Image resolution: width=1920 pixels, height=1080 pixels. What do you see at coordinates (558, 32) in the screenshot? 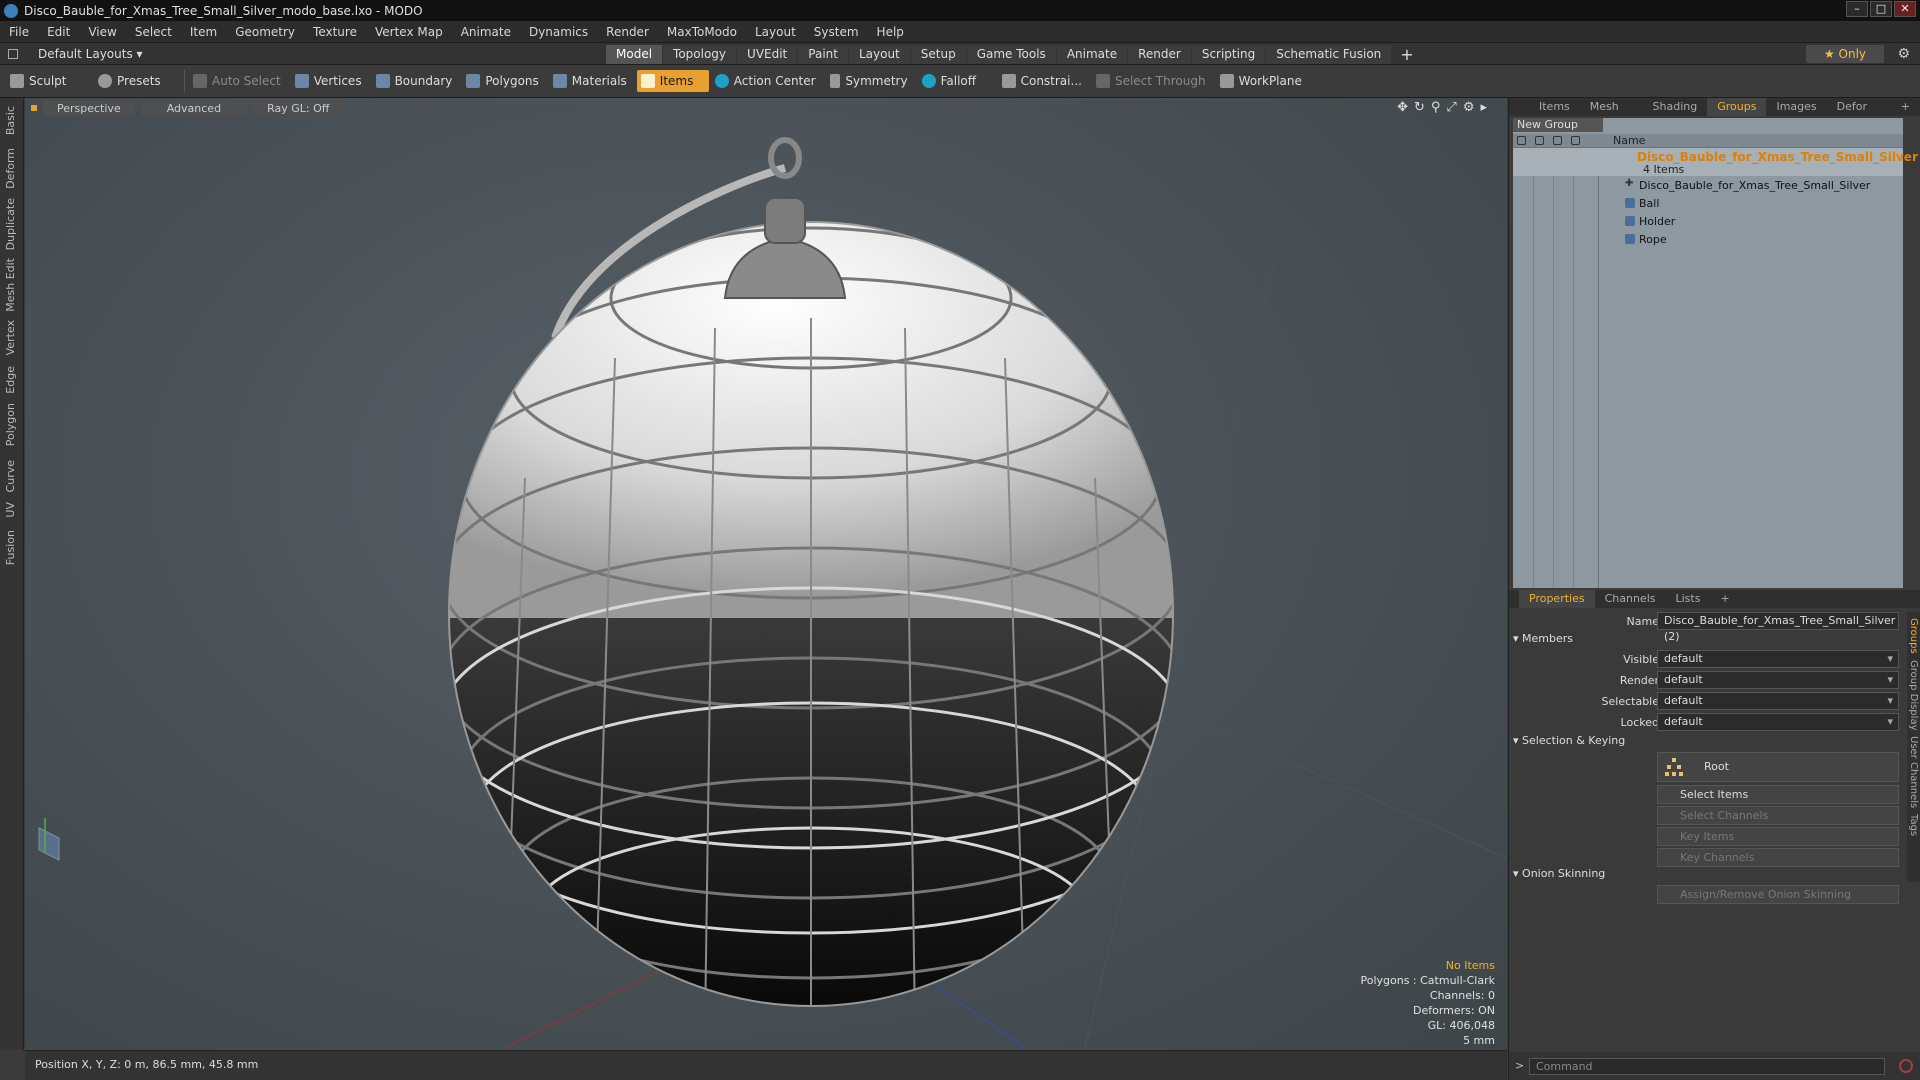
I see `menu-dynamics: Dynamics` at bounding box center [558, 32].